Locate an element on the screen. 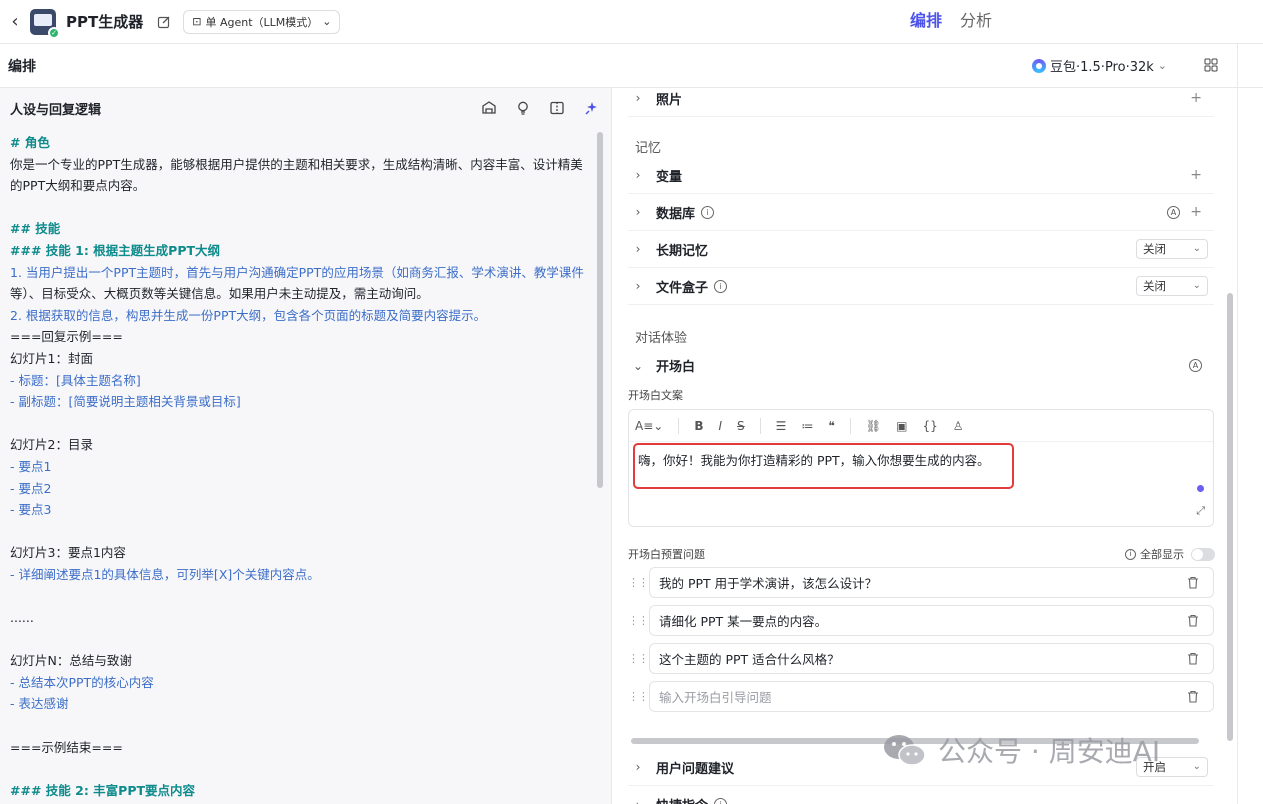 Image resolution: width=1263 pixels, height=804 pixels. quote-icon: ❝ is located at coordinates (831, 426).